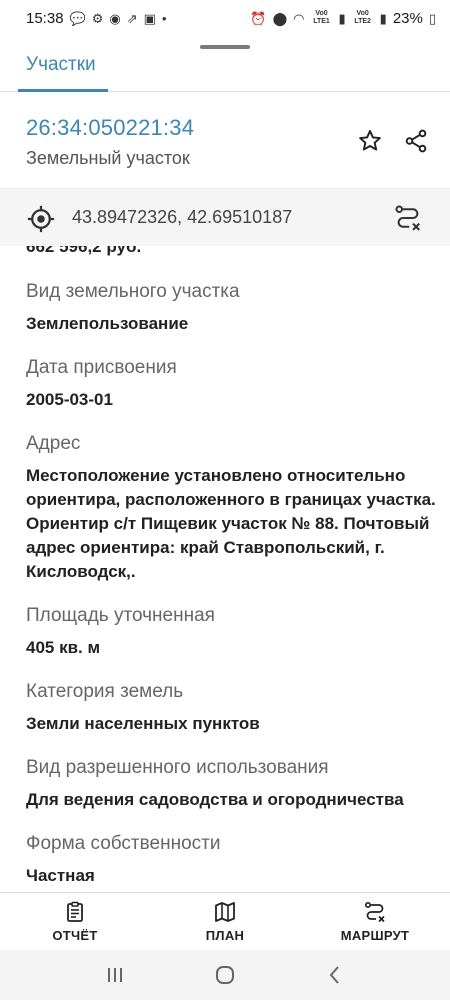 The width and height of the screenshot is (450, 1000). Describe the element at coordinates (63, 647) in the screenshot. I see `field-value: 405 кв. м` at that location.